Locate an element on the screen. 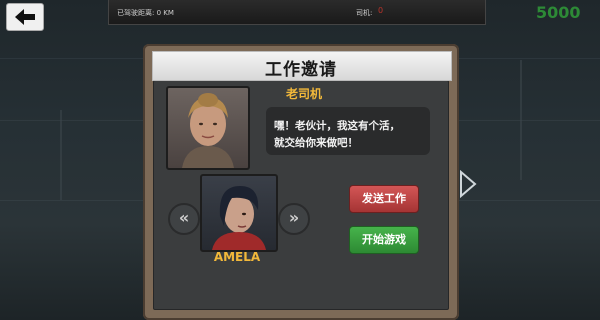 Image resolution: width=600 pixels, height=320 pixels. double-chevron-left-icon: « is located at coordinates (184, 217).